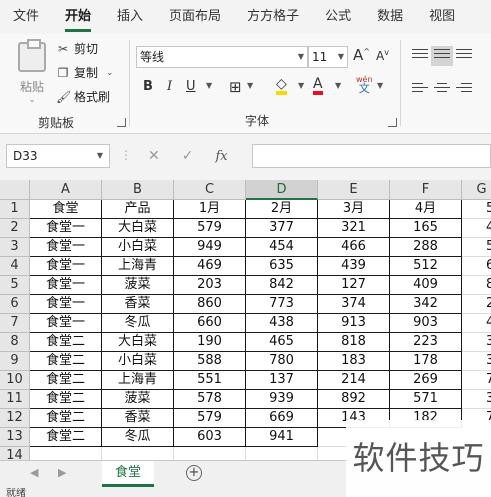 Image resolution: width=491 pixels, height=497 pixels. Describe the element at coordinates (15, 361) in the screenshot. I see `row-header: 9` at that location.